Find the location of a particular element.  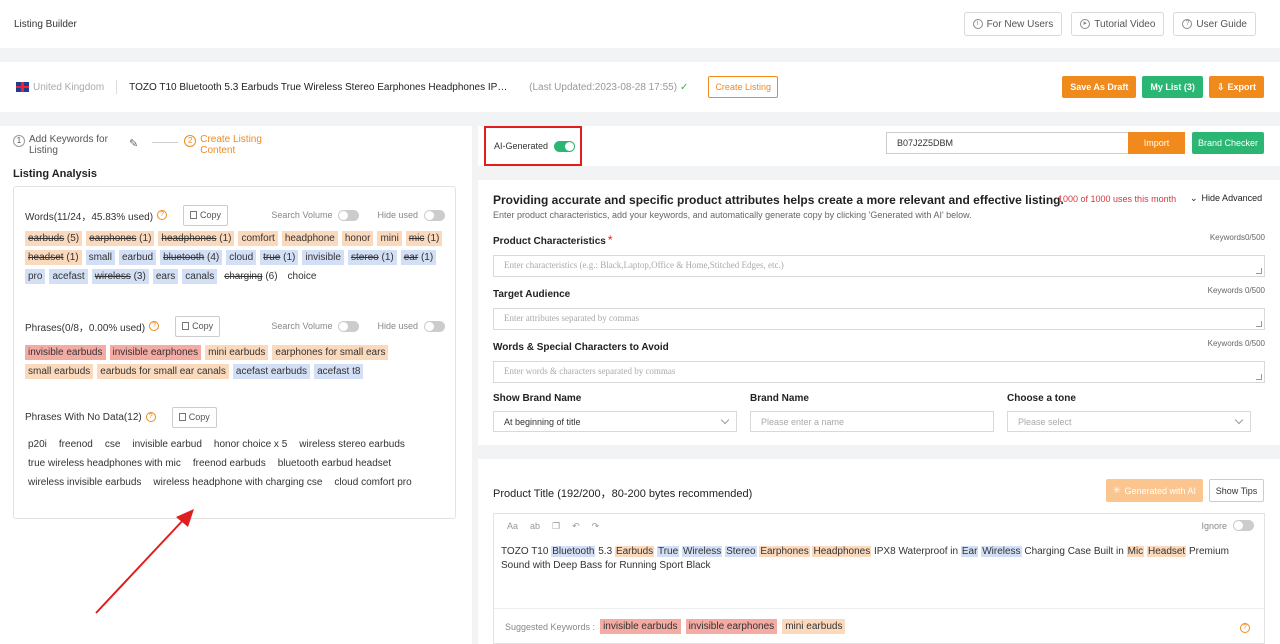

ai-generated-toggle is located at coordinates (565, 146).